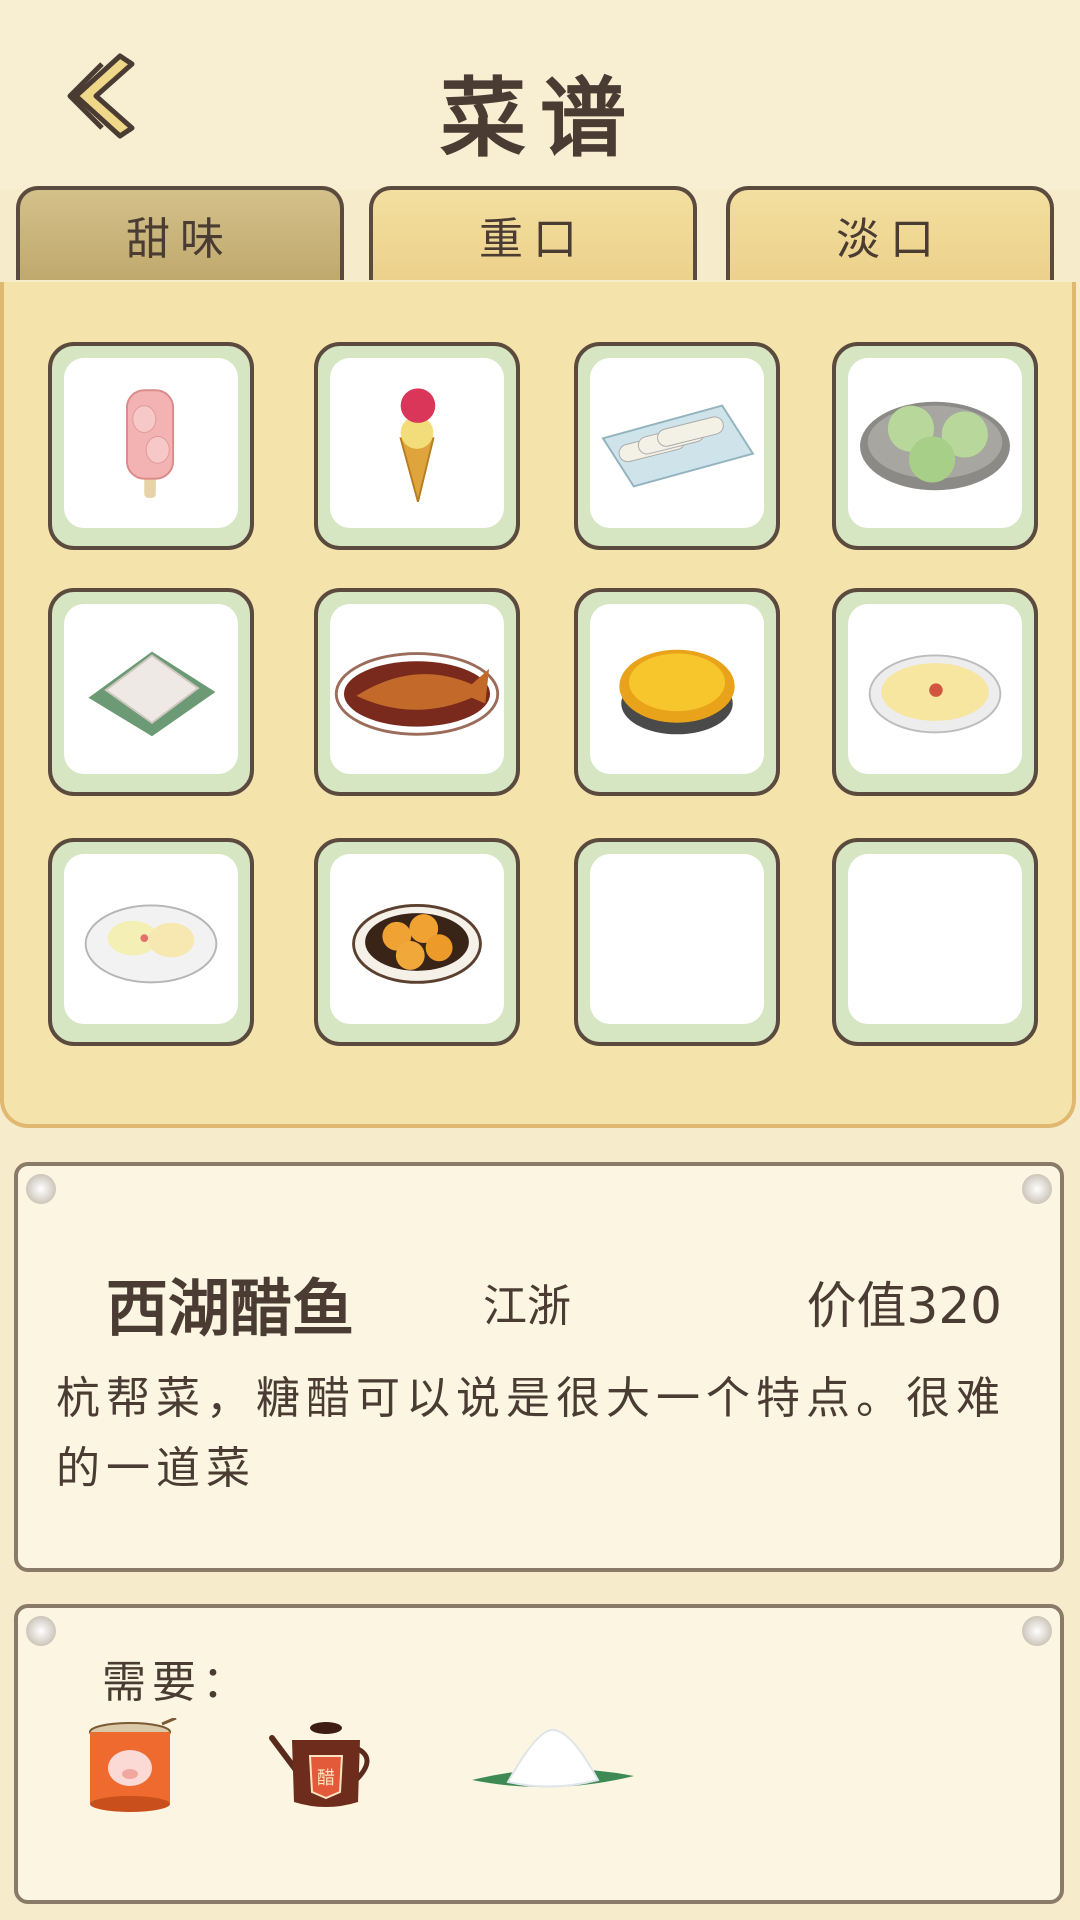 The width and height of the screenshot is (1080, 1920). I want to click on green-mochi-icon, so click(935, 446).